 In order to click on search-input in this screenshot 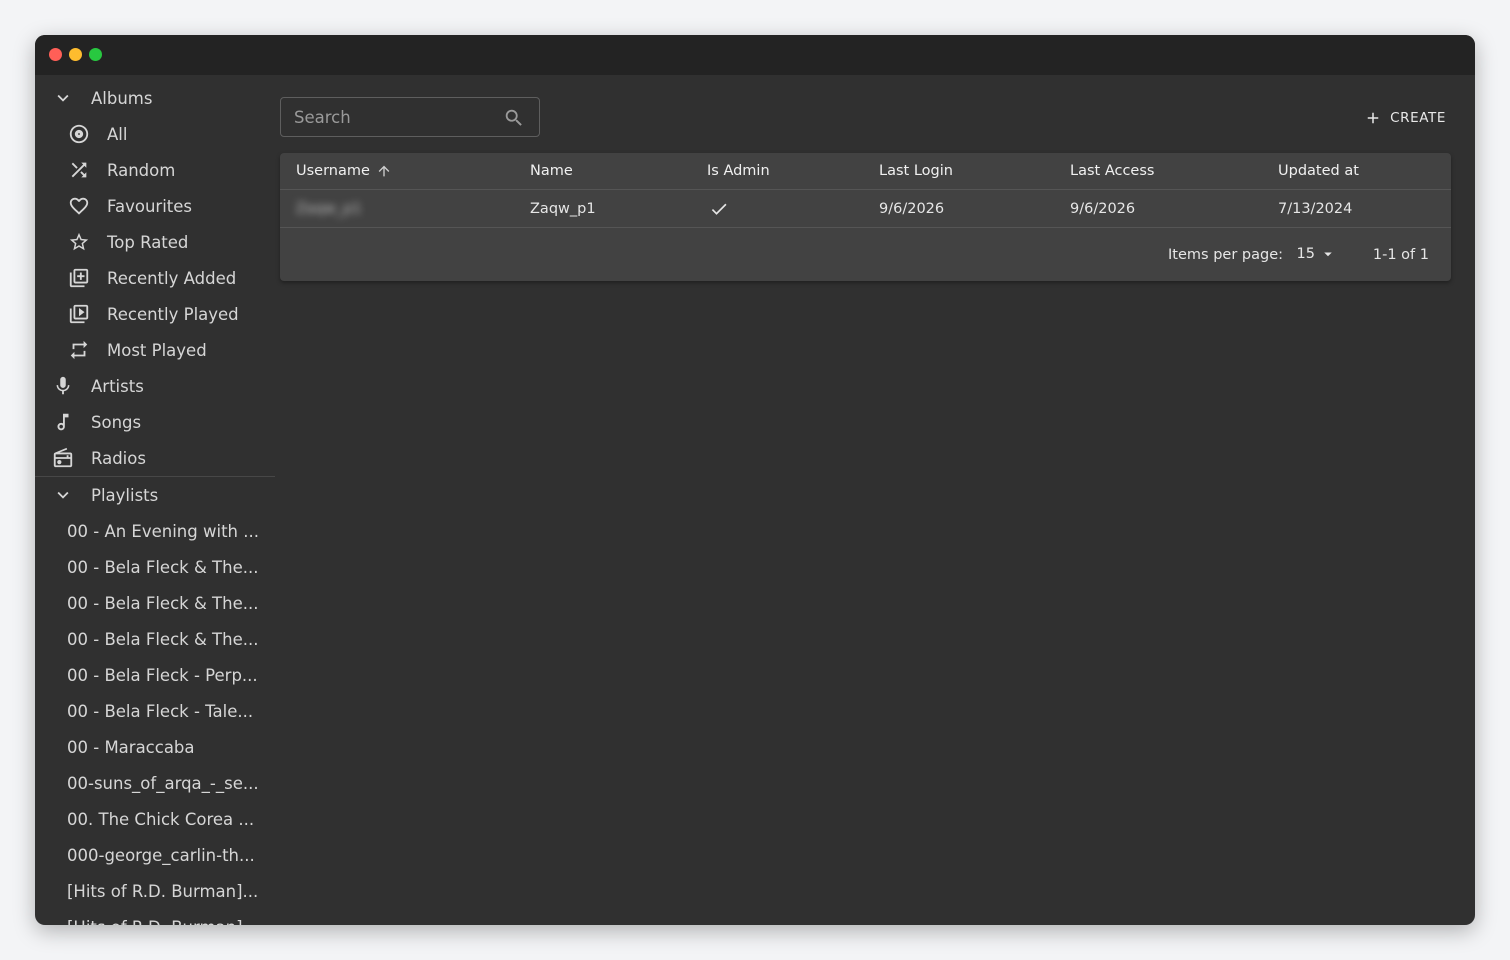, I will do `click(394, 117)`.